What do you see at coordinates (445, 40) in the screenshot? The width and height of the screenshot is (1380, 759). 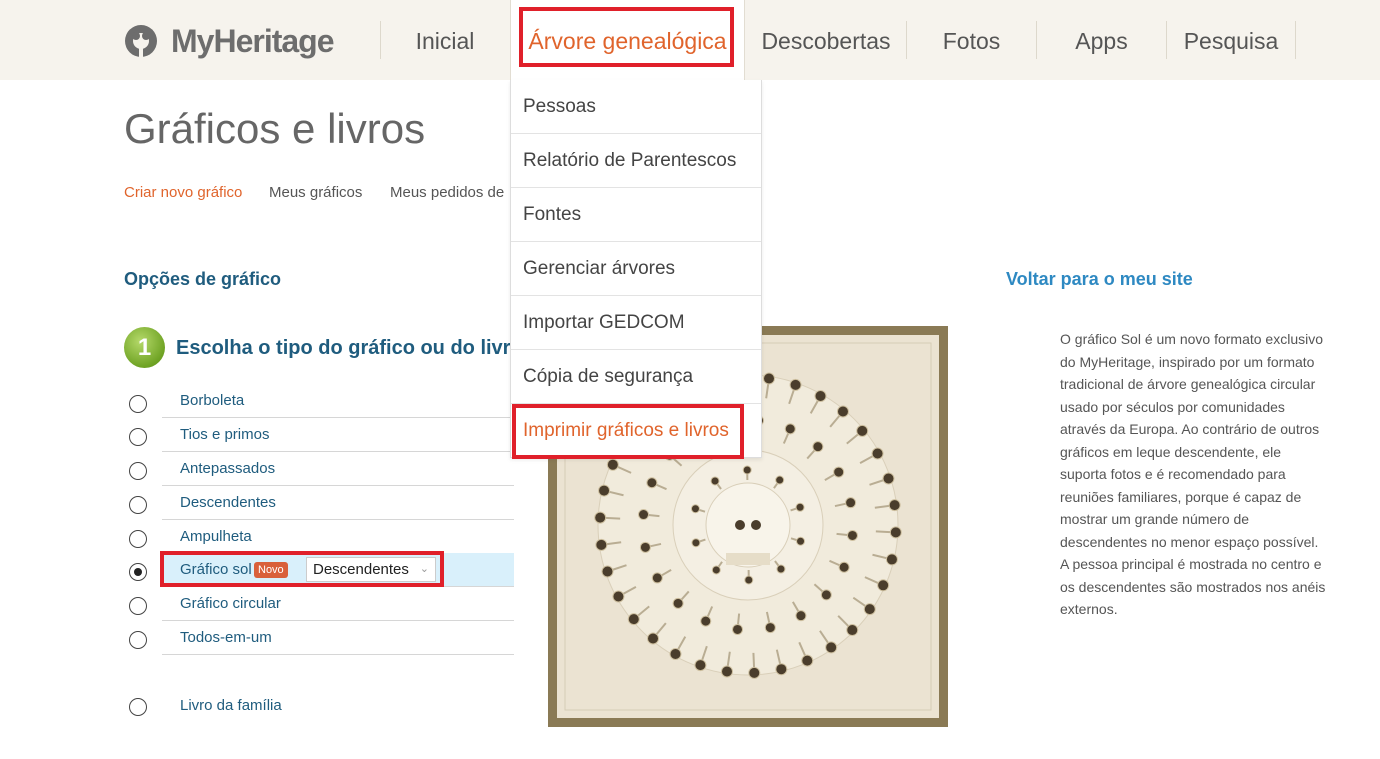 I see `nav-inicial: Inicial` at bounding box center [445, 40].